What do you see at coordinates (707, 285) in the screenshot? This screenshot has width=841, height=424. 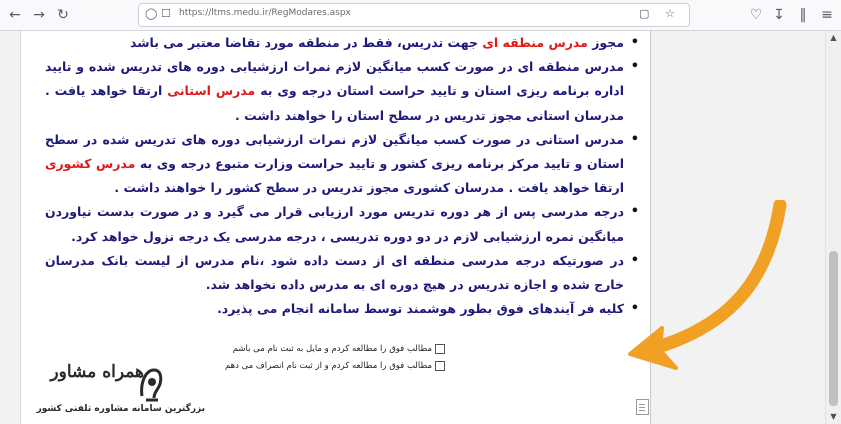 I see `annotation-arrow` at bounding box center [707, 285].